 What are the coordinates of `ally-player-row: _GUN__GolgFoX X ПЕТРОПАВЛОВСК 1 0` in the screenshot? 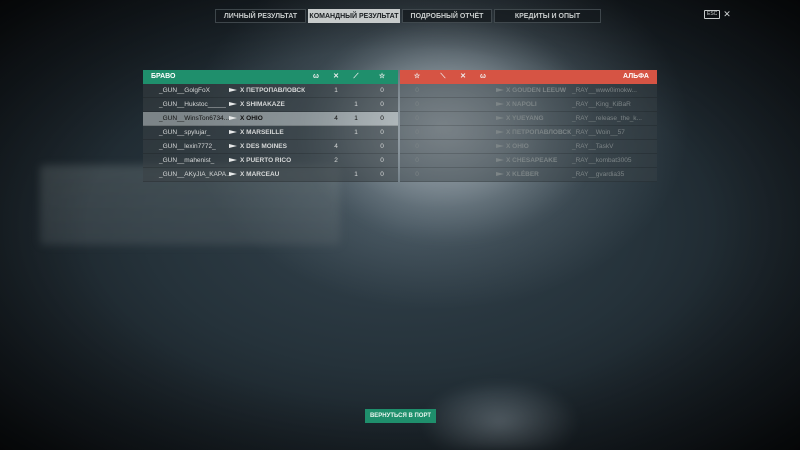 It's located at (270, 91).